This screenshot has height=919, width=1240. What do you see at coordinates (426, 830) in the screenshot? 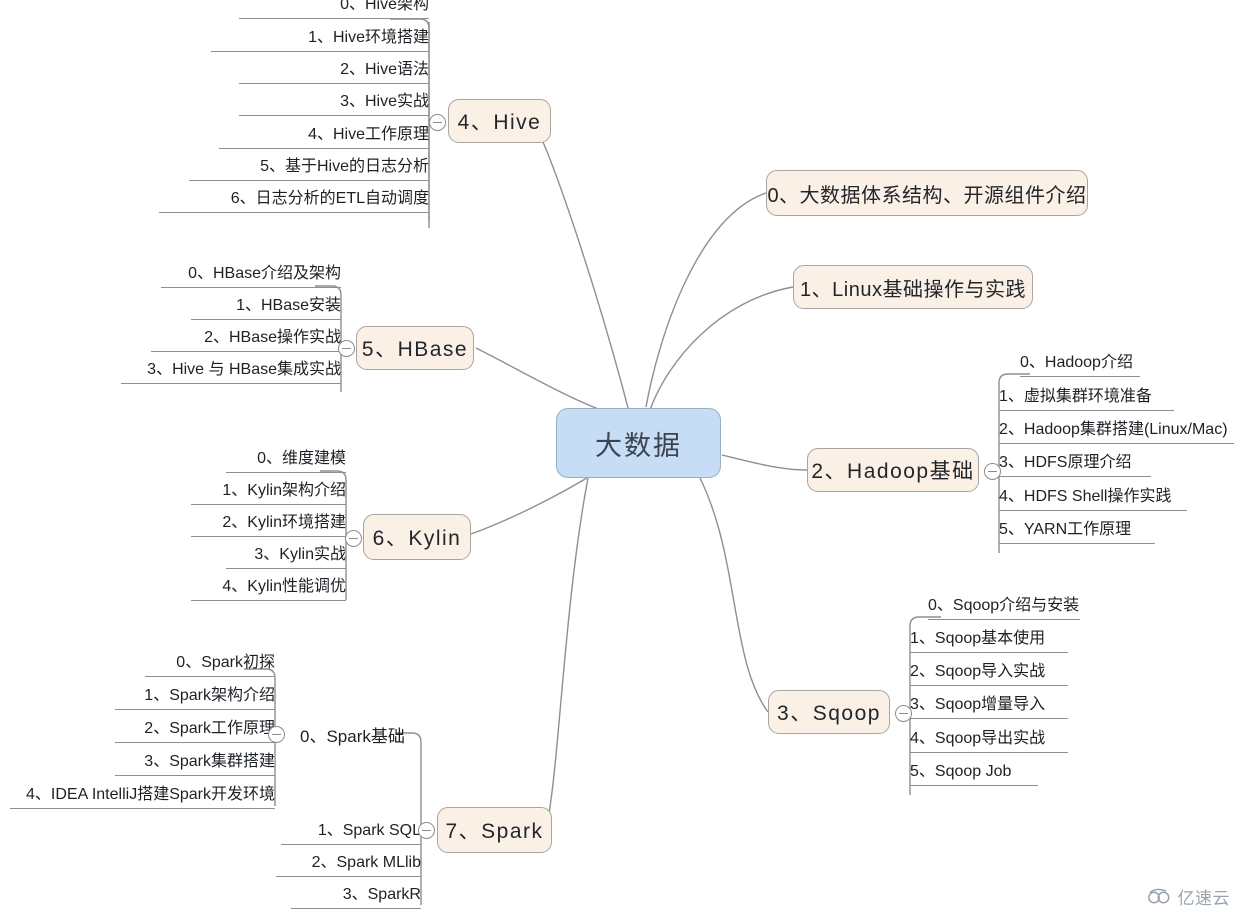
I see `collapse-toggle-spark` at bounding box center [426, 830].